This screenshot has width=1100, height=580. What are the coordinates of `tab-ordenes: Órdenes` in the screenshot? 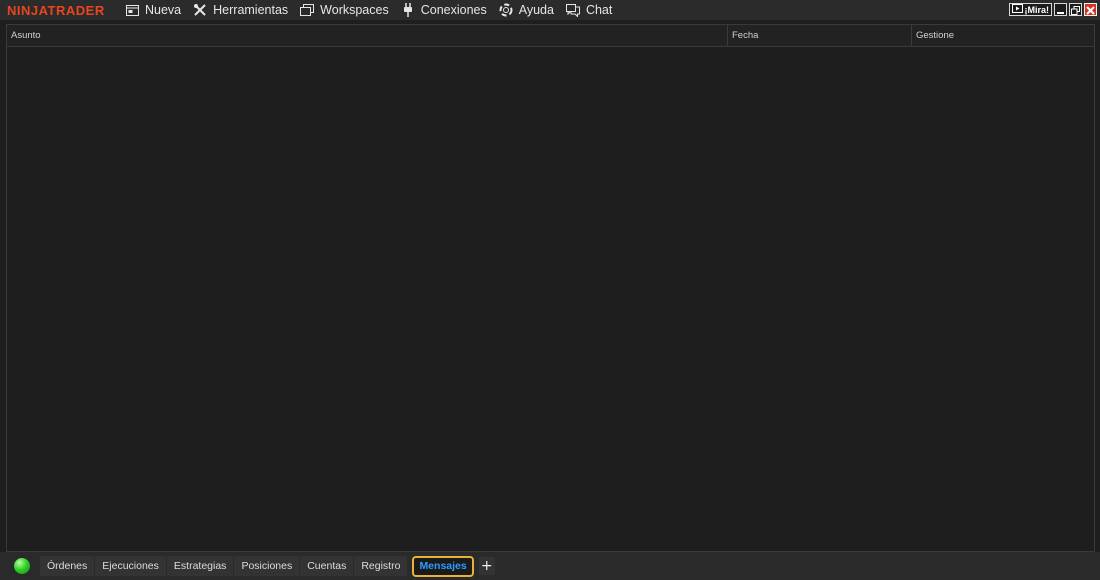 It's located at (67, 566).